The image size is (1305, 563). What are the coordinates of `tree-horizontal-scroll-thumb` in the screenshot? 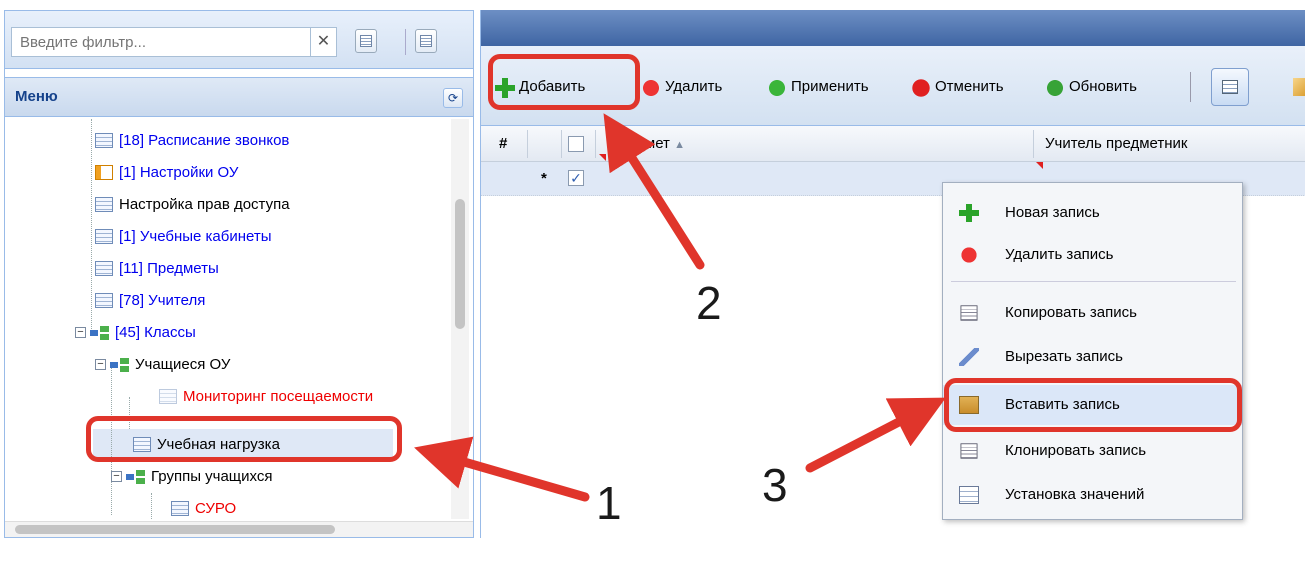 It's located at (175, 529).